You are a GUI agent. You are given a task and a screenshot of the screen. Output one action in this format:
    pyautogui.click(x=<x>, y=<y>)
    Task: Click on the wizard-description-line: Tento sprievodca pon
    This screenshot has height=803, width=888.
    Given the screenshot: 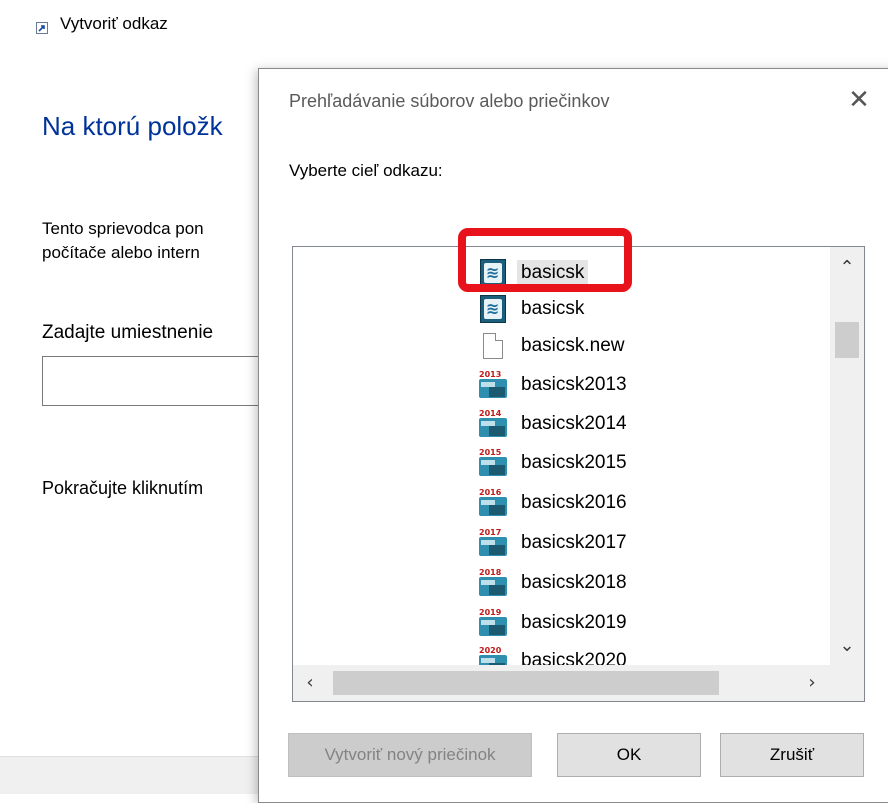 What is the action you would take?
    pyautogui.click(x=123, y=228)
    